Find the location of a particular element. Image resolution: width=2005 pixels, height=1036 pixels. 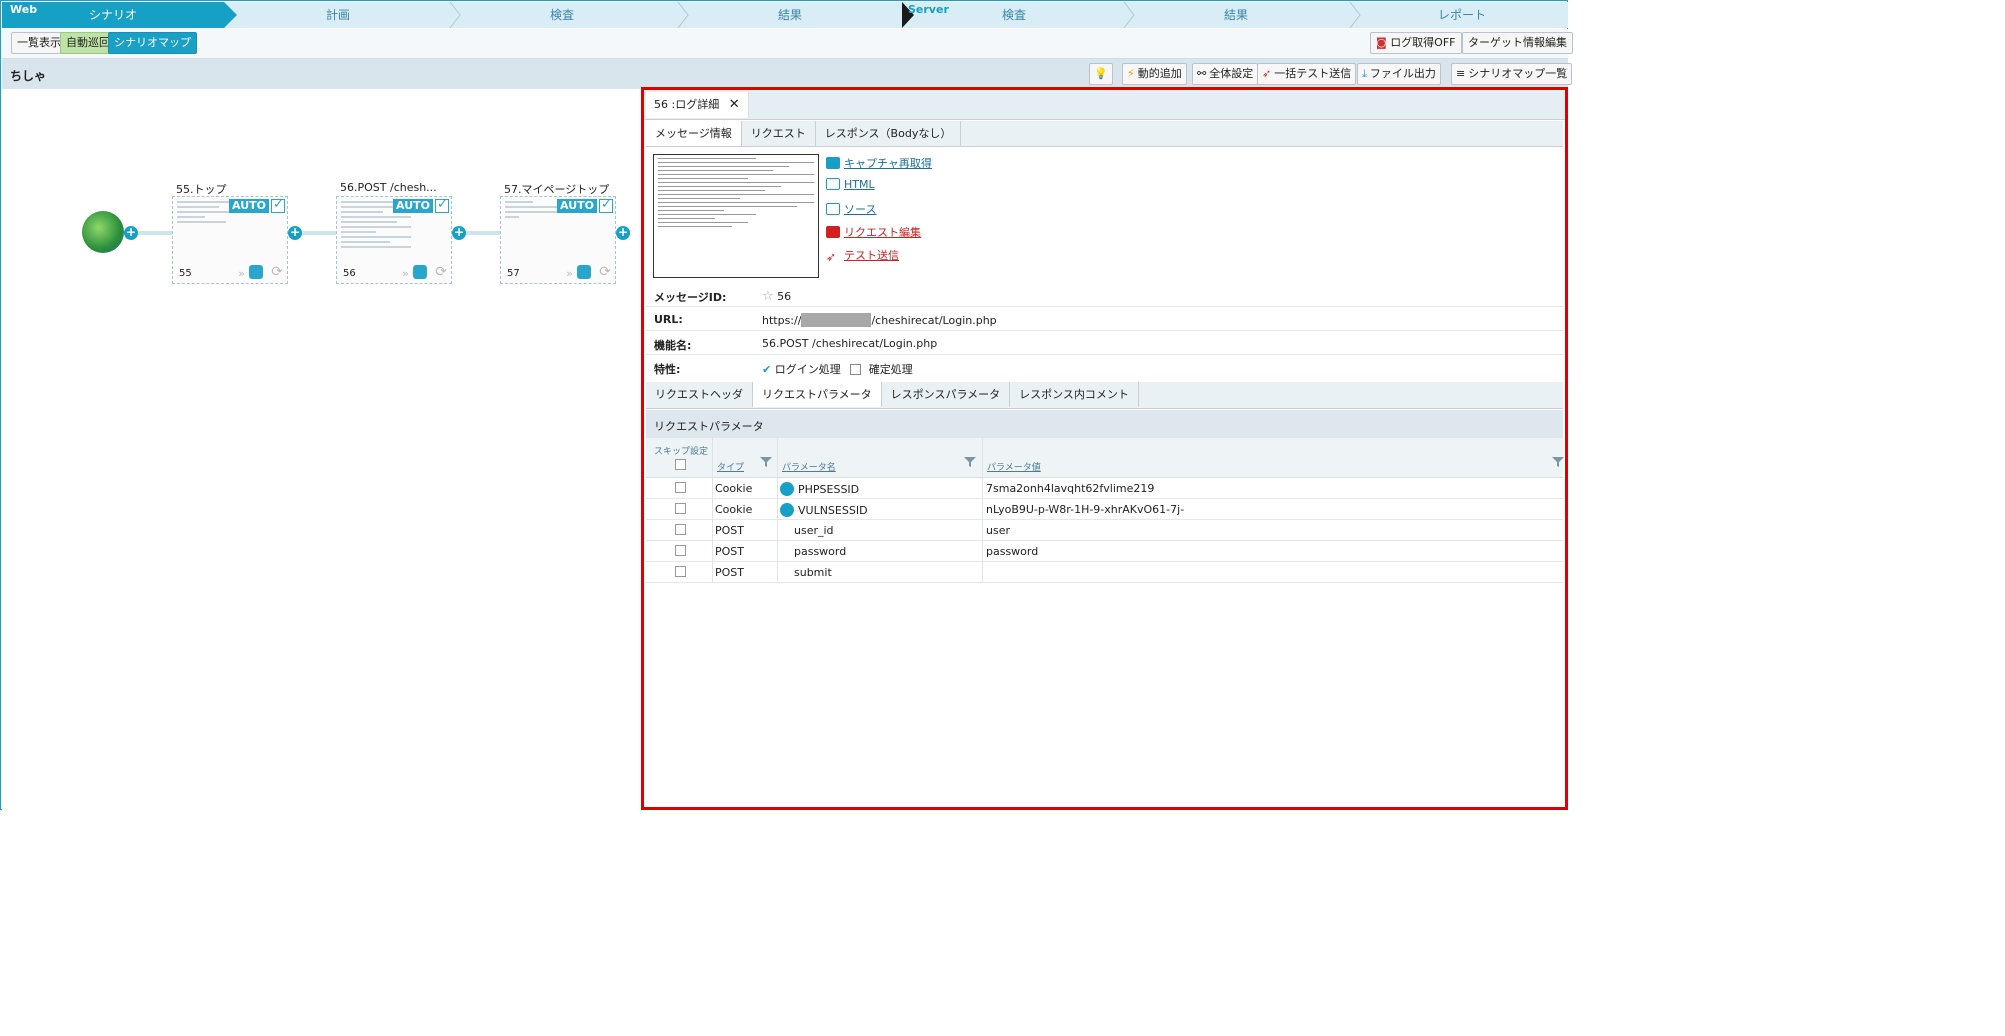

step-label: 結果 is located at coordinates (1235, 15).